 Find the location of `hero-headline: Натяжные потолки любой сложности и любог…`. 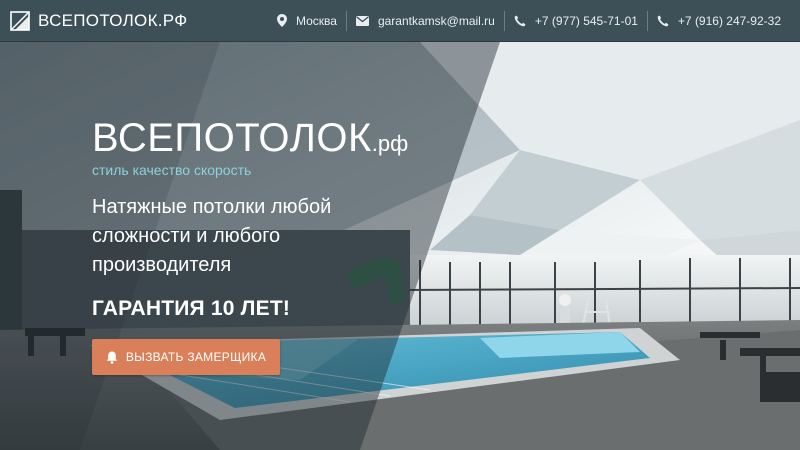

hero-headline: Натяжные потолки любой сложности и любог… is located at coordinates (212, 236).